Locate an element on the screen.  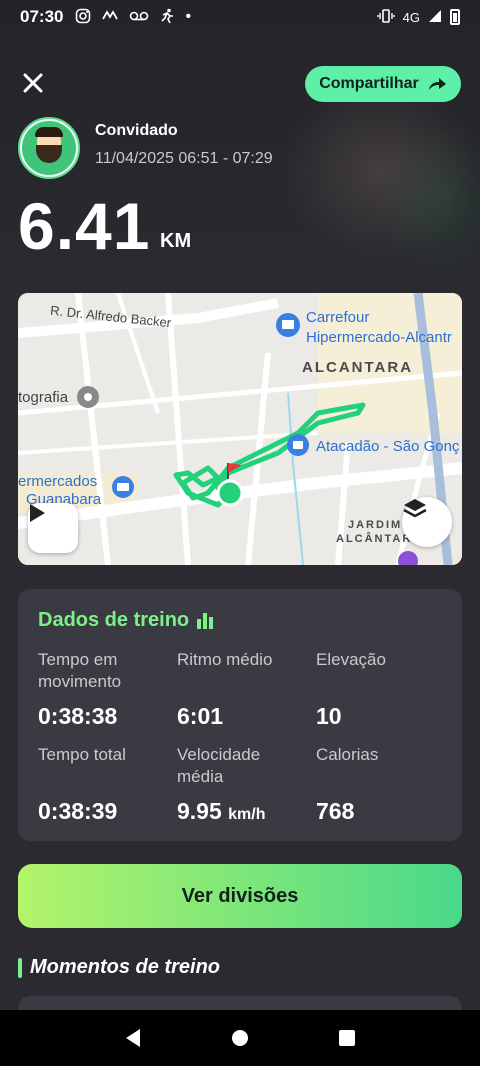
stat-value: 6:01 is located at coordinates (200, 716).